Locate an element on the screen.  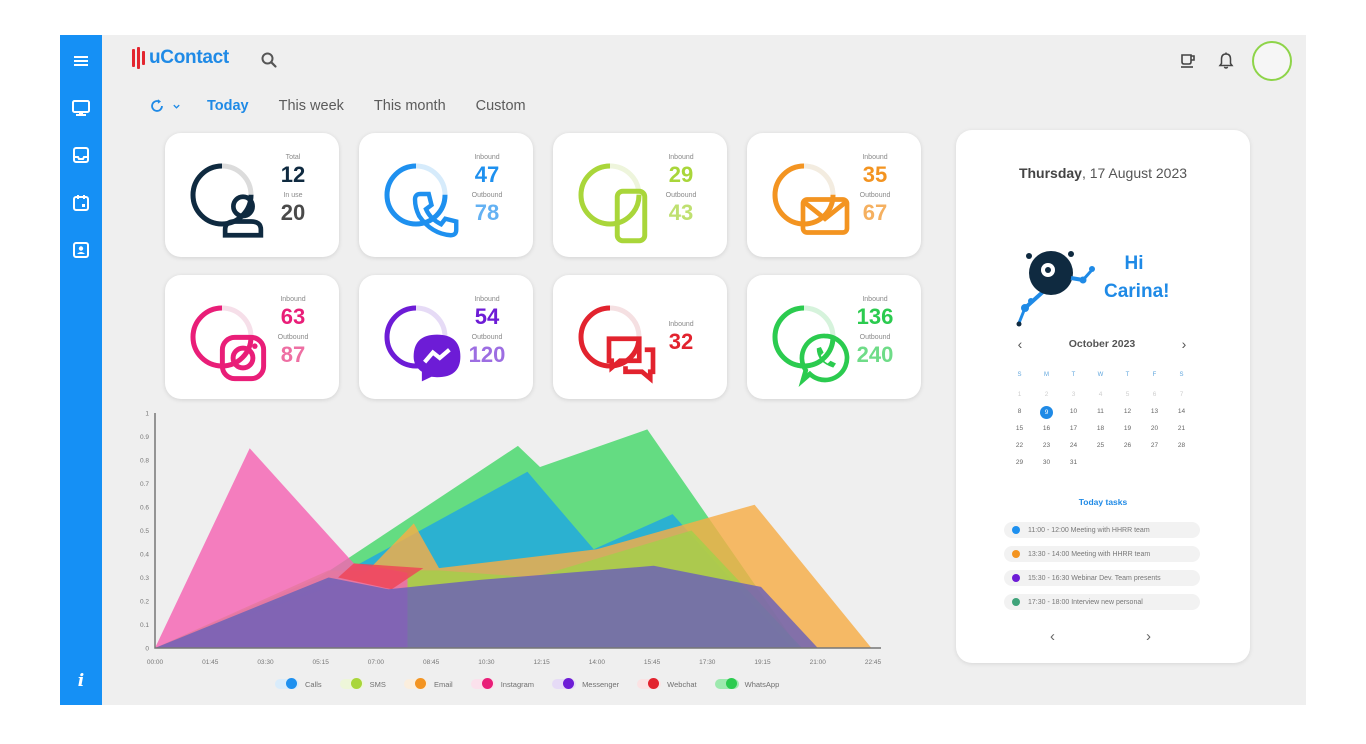
tasks-title: Today tasks is located at coordinates (1103, 502).